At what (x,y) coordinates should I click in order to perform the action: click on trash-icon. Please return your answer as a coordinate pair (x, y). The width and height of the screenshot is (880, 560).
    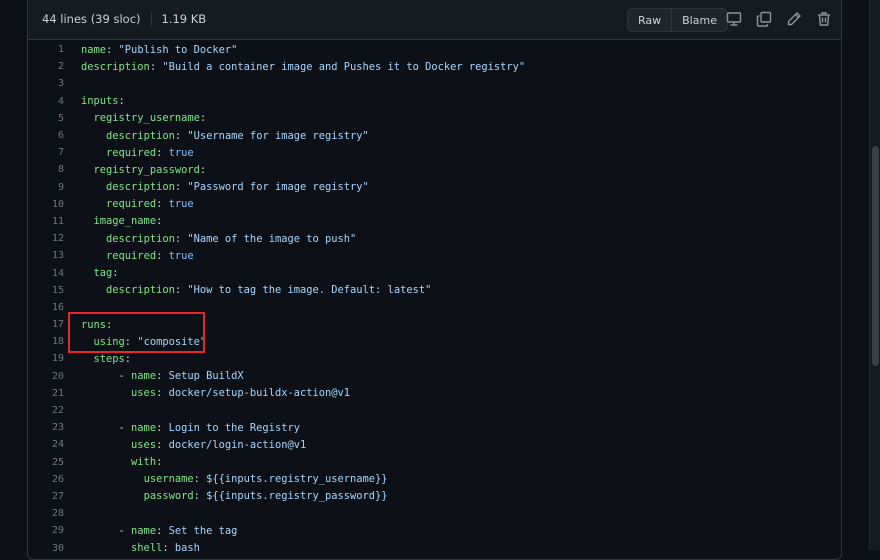
    Looking at the image, I should click on (825, 20).